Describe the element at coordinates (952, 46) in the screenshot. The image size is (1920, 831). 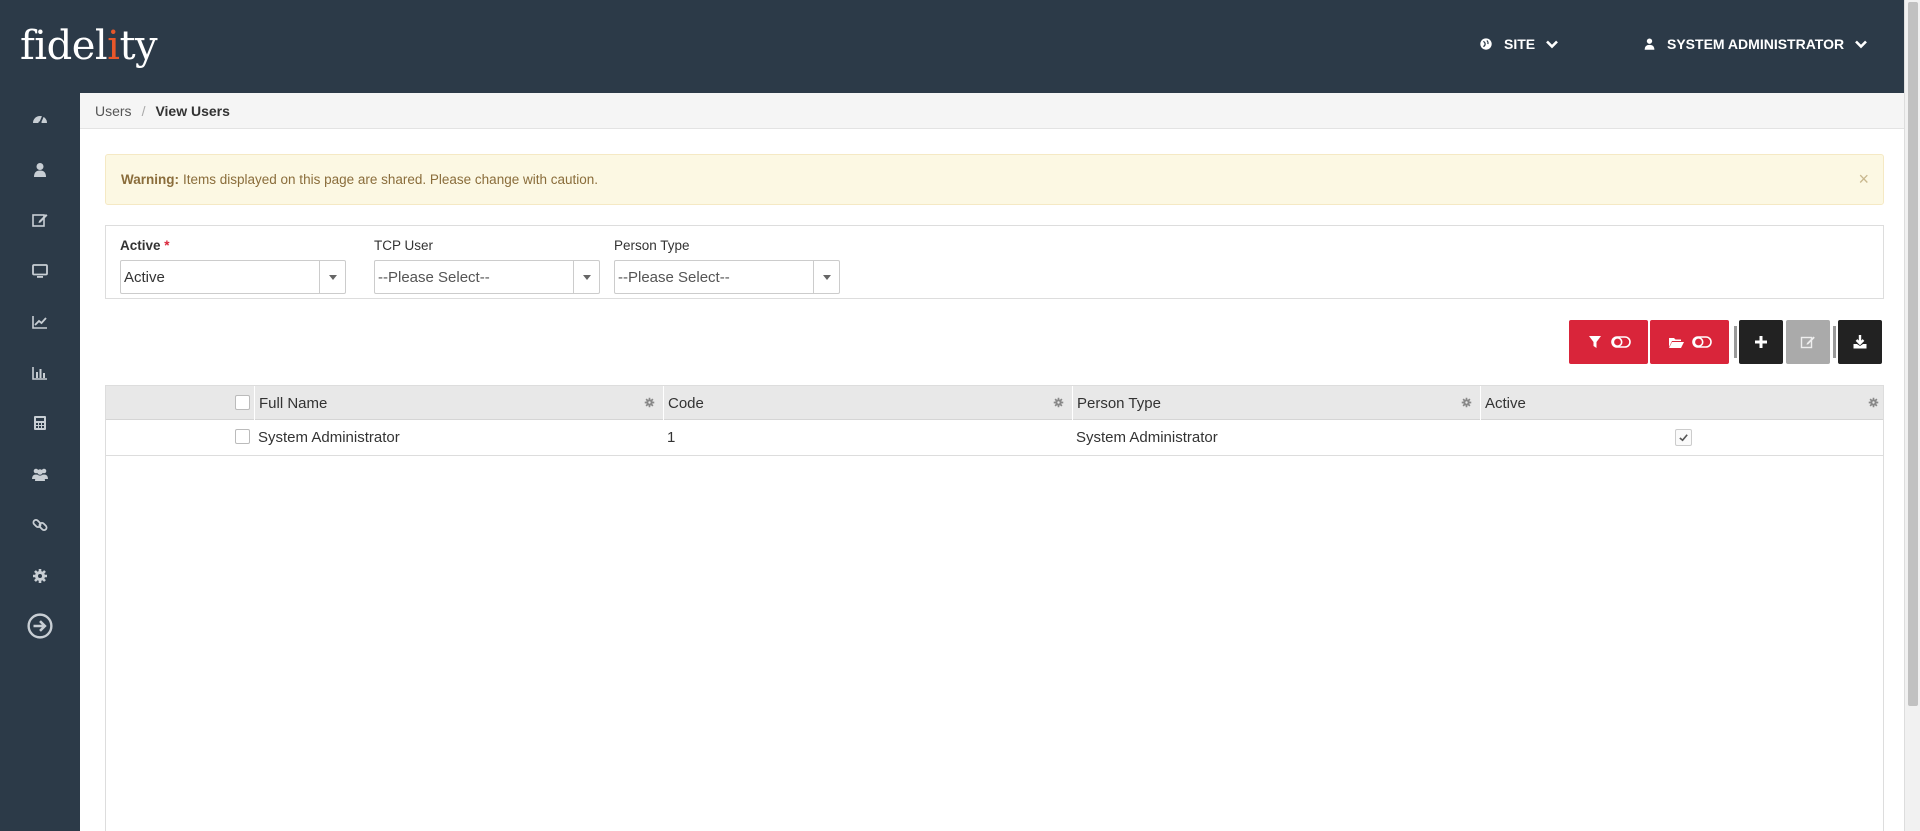
I see `top-navbar: fidelity SITE SYSTEM ADMINISTRATOR` at that location.